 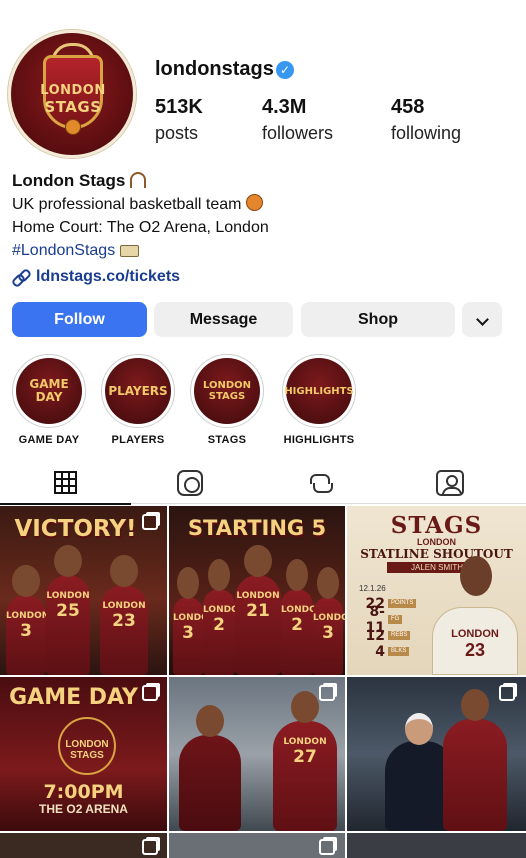 I want to click on suggested-accounts-button, so click(x=482, y=319).